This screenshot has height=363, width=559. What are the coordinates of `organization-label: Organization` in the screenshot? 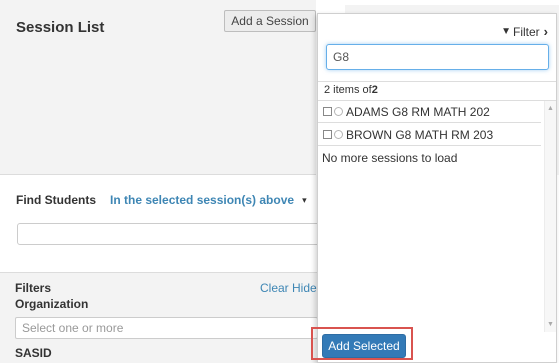 It's located at (52, 304).